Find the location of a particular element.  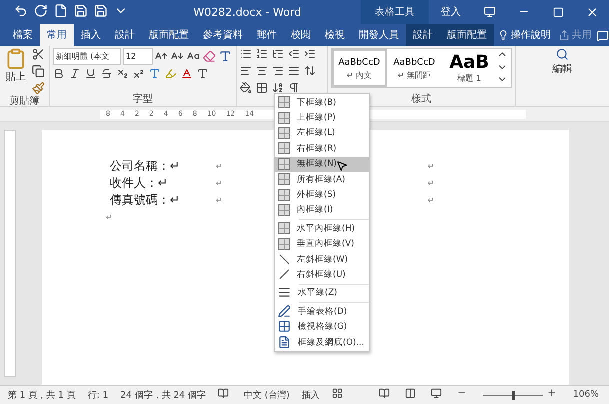

ribbon-tab: 檔案 is located at coordinates (23, 35).